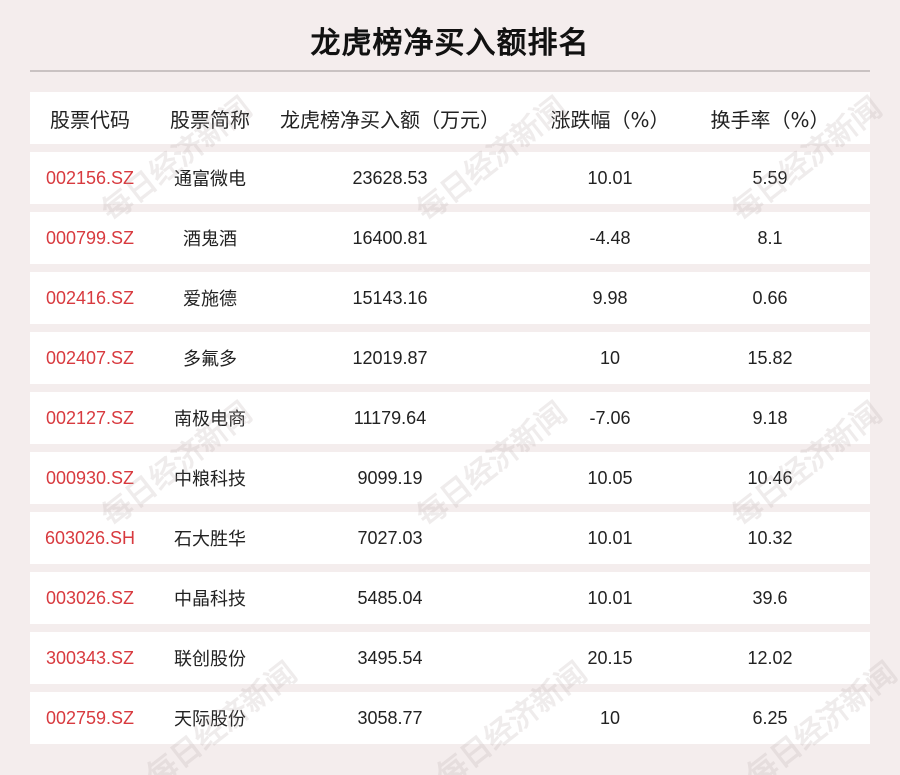 This screenshot has height=775, width=900. Describe the element at coordinates (770, 597) in the screenshot. I see `turnover-value: 39.6` at that location.